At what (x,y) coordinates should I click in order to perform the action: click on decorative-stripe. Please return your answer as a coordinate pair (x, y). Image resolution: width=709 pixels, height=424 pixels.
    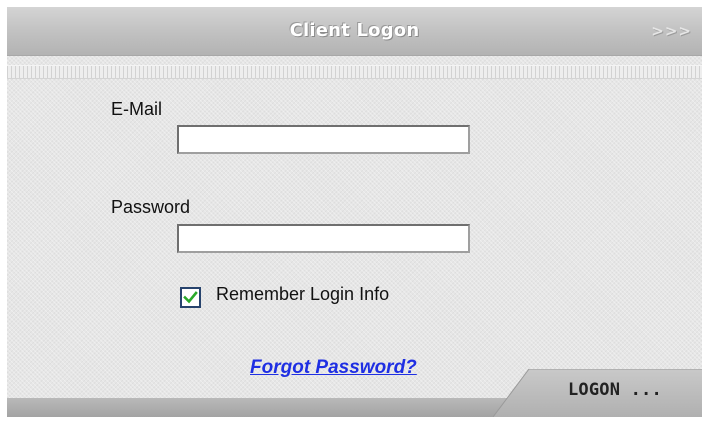
    Looking at the image, I should click on (354, 72).